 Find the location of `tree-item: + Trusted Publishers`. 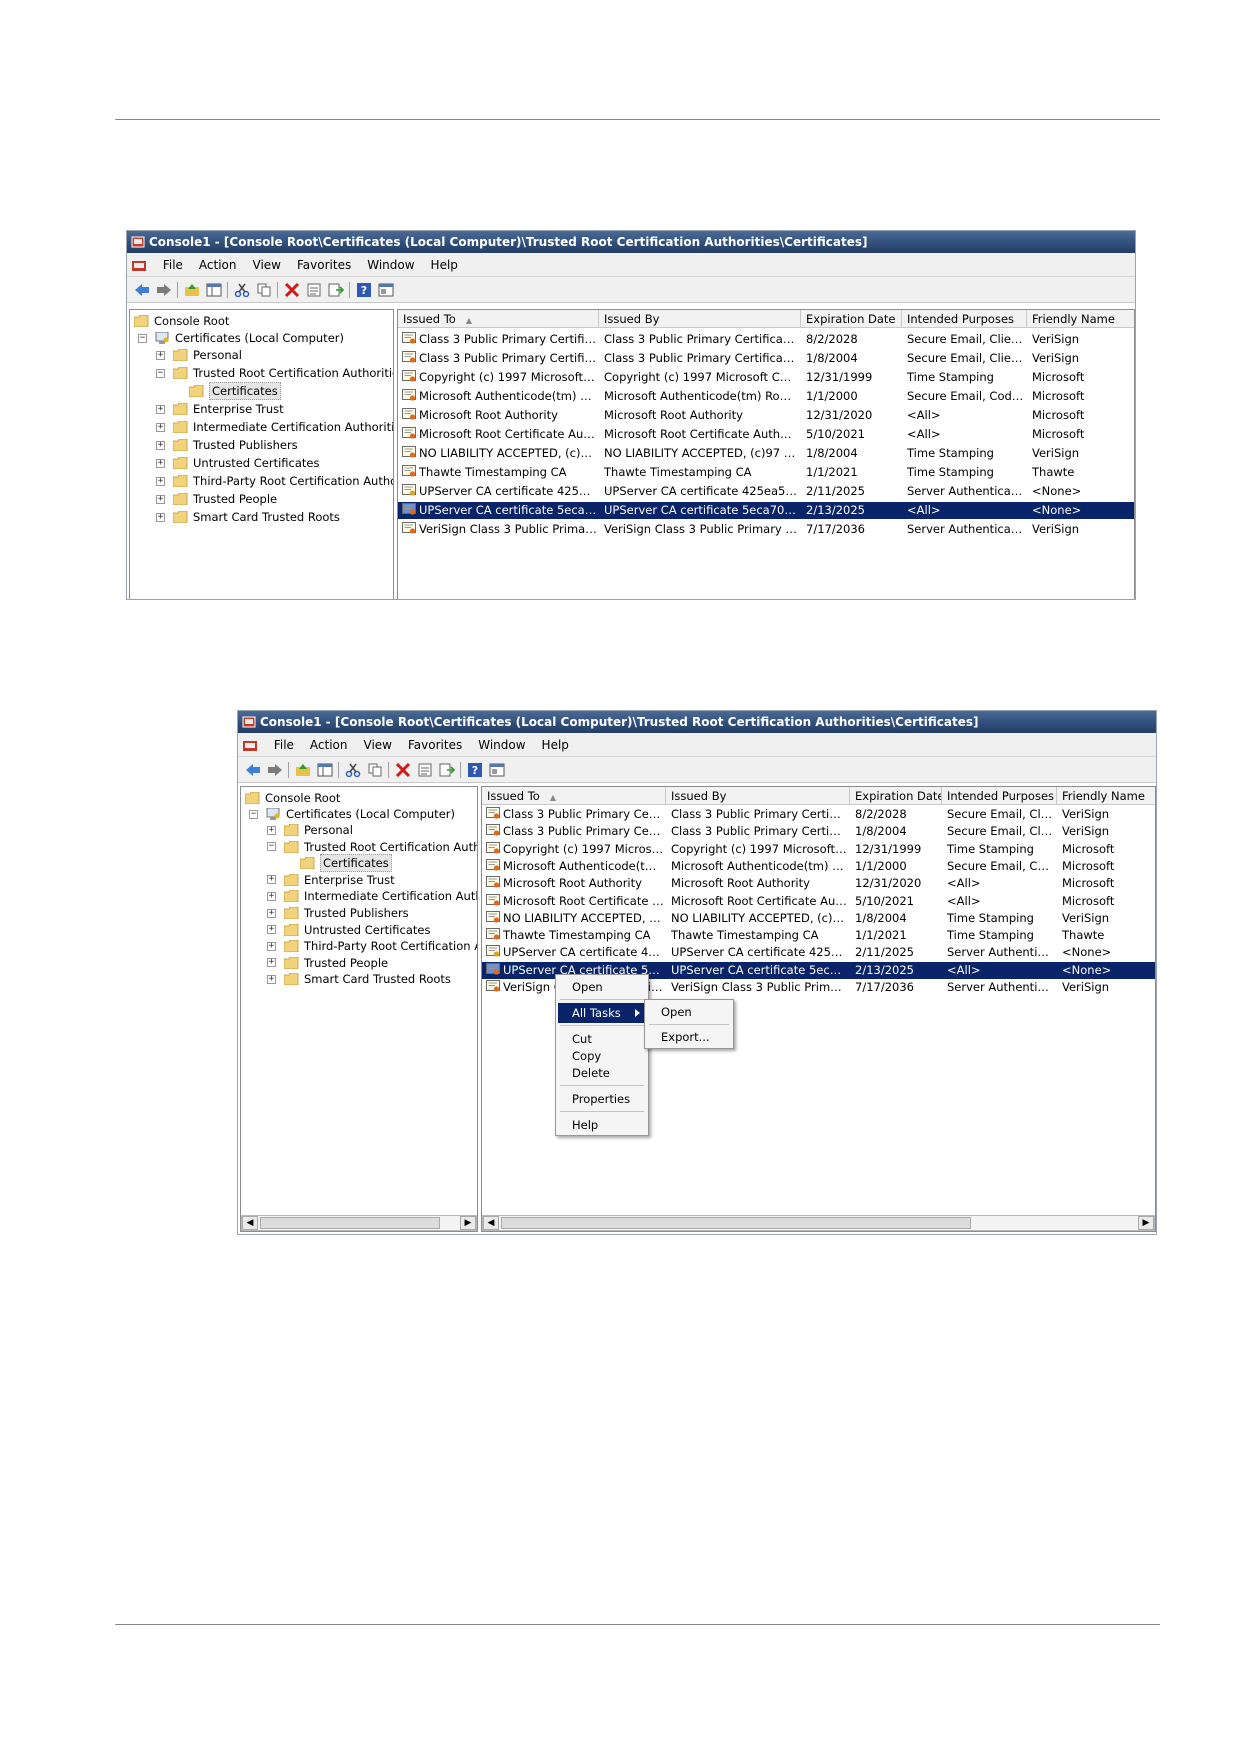

tree-item: + Trusted Publishers is located at coordinates (227, 445).